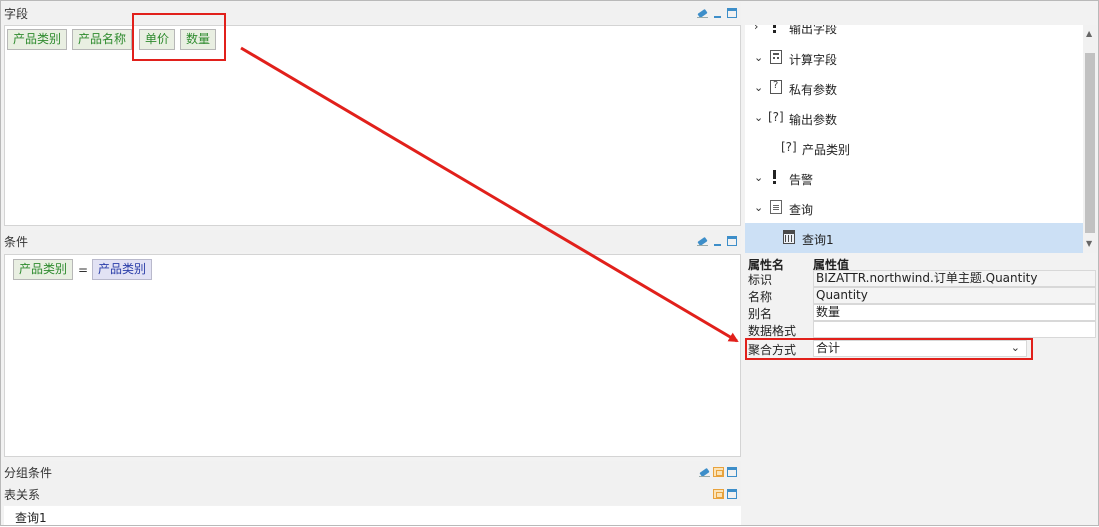 The image size is (1099, 527). I want to click on property-name: 别名, so click(760, 314).